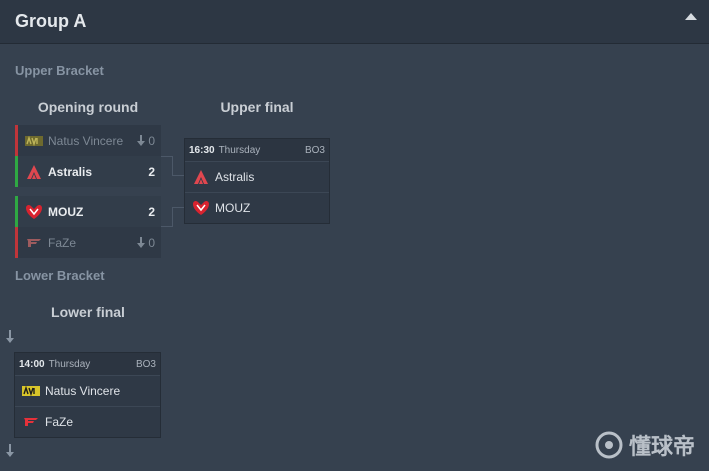 This screenshot has height=471, width=709. Describe the element at coordinates (59, 70) in the screenshot. I see `upper-bracket-title: Upper Bracket` at that location.